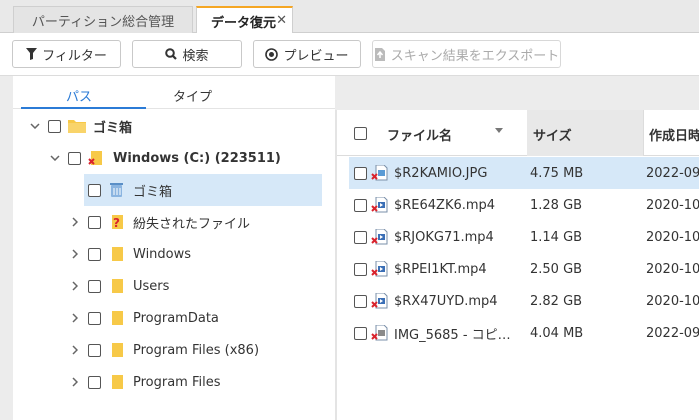 This screenshot has width=699, height=420. I want to click on tab-partition-management: パーティション総合管理, so click(103, 19).